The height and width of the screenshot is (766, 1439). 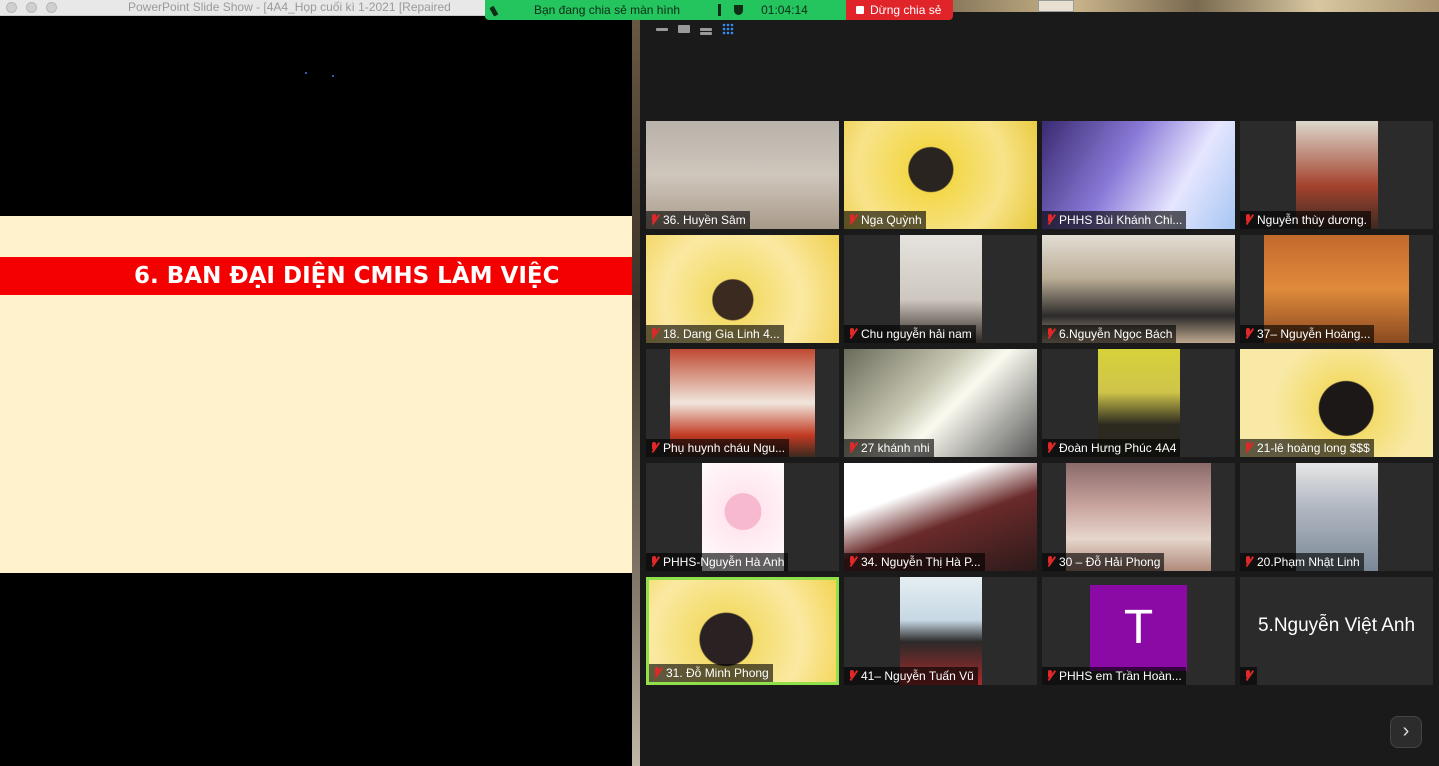 I want to click on minimize-video-icon, so click(x=662, y=29).